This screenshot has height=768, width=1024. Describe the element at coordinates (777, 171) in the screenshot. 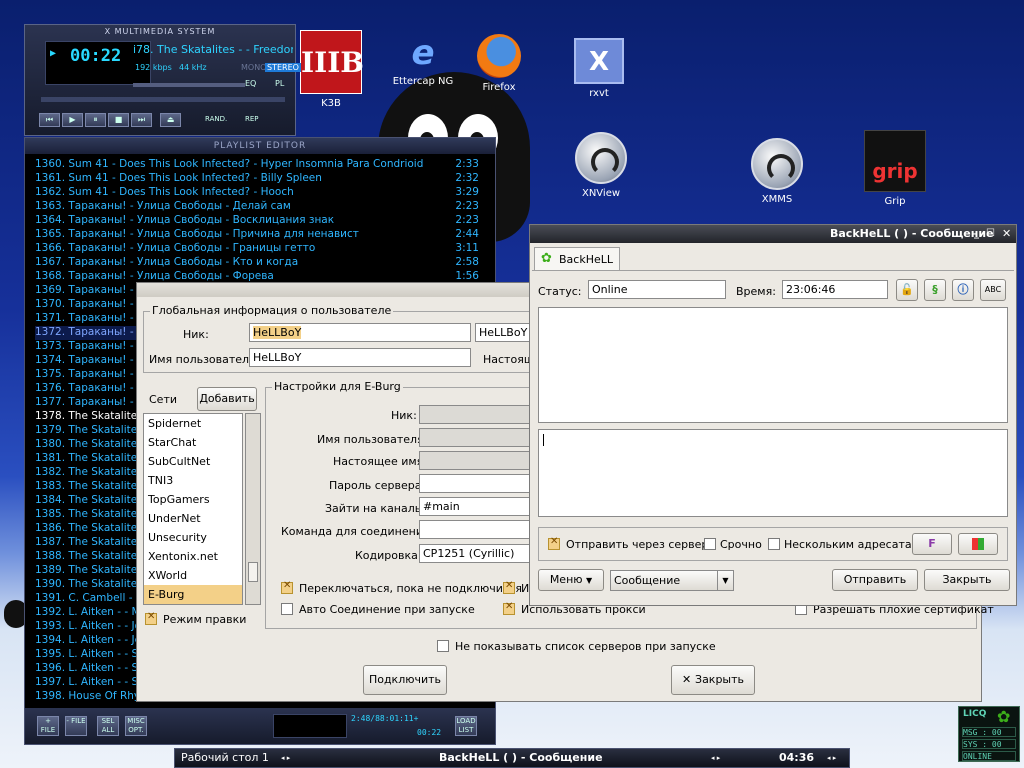

I see `desktop-icon-xmms: XMMS` at that location.